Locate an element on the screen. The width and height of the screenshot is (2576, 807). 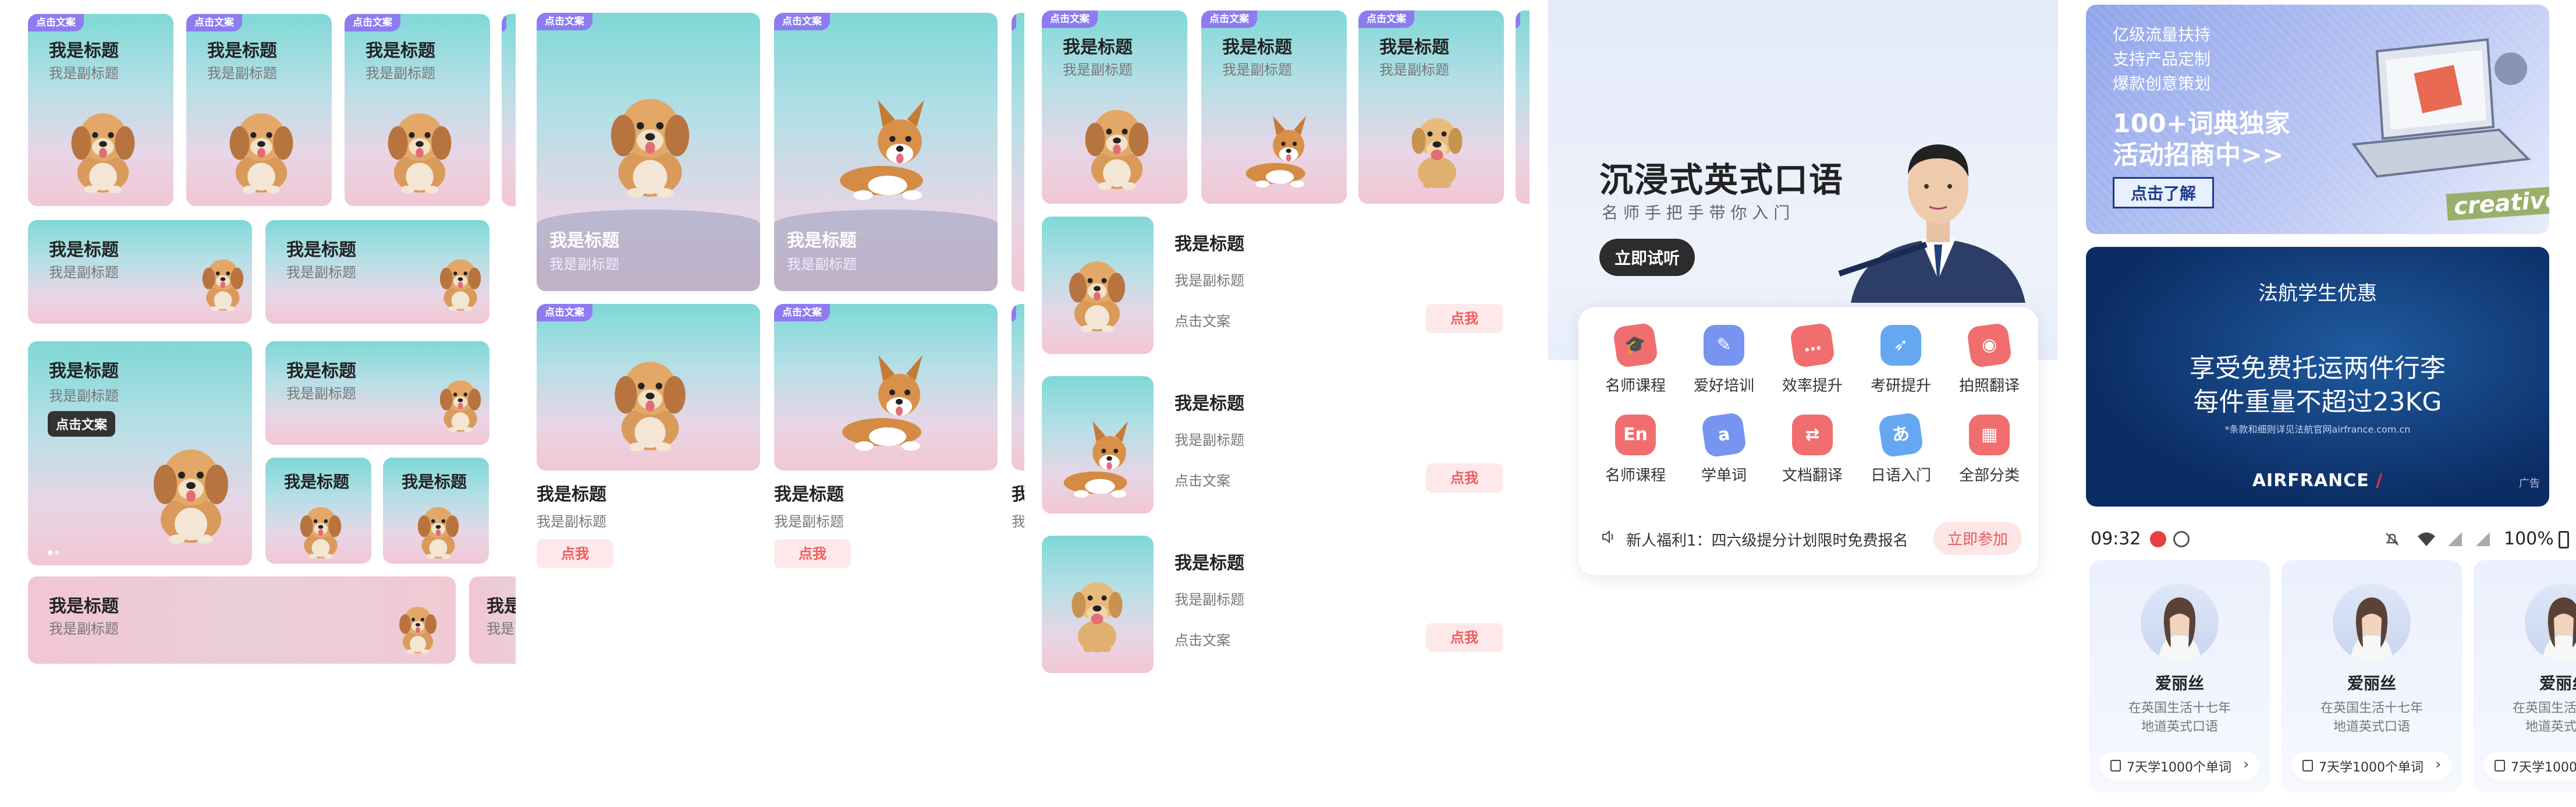
feature-item: … 效率提升 is located at coordinates (1813, 361).